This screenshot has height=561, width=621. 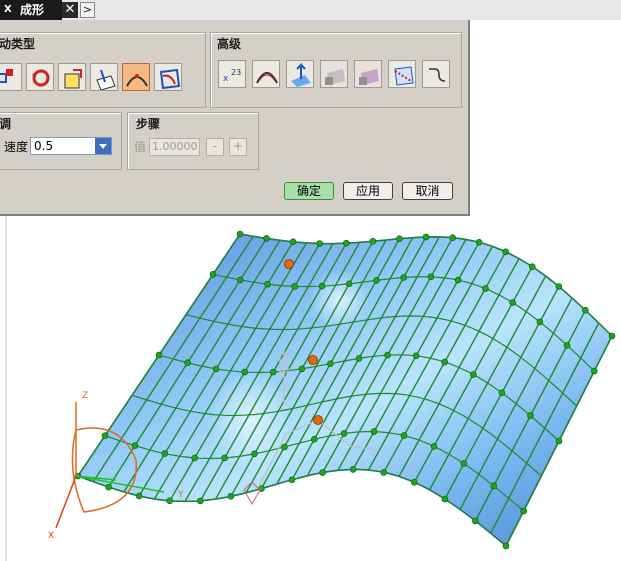 What do you see at coordinates (85, 396) in the screenshot?
I see `axis-label-z: Z` at bounding box center [85, 396].